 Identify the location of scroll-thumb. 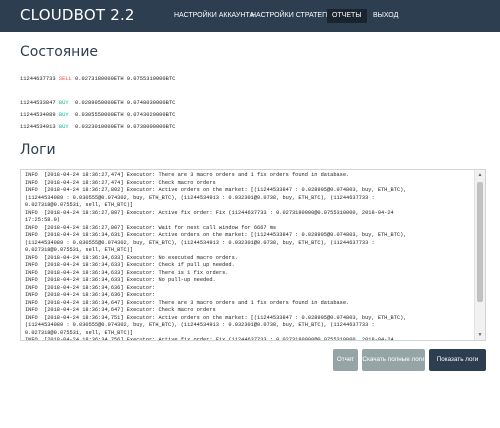
(480, 242).